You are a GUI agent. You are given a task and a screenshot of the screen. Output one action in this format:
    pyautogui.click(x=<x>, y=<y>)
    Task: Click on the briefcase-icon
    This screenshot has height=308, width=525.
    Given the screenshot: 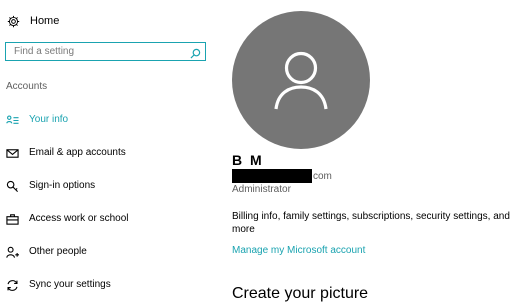 What is the action you would take?
    pyautogui.click(x=12, y=219)
    